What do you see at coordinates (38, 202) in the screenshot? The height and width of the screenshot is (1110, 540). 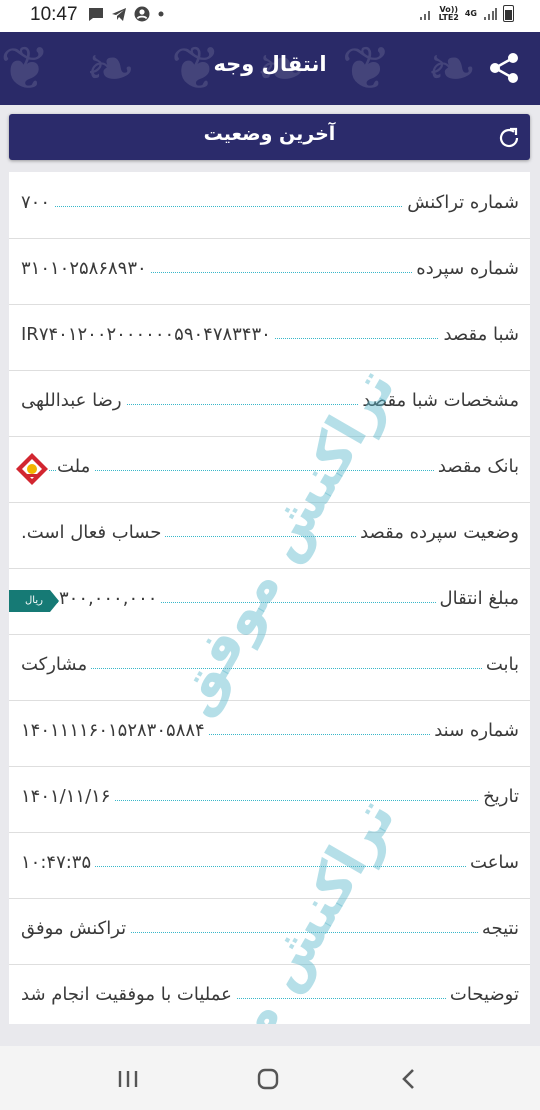 I see `detail-value: ۷۰۰` at bounding box center [38, 202].